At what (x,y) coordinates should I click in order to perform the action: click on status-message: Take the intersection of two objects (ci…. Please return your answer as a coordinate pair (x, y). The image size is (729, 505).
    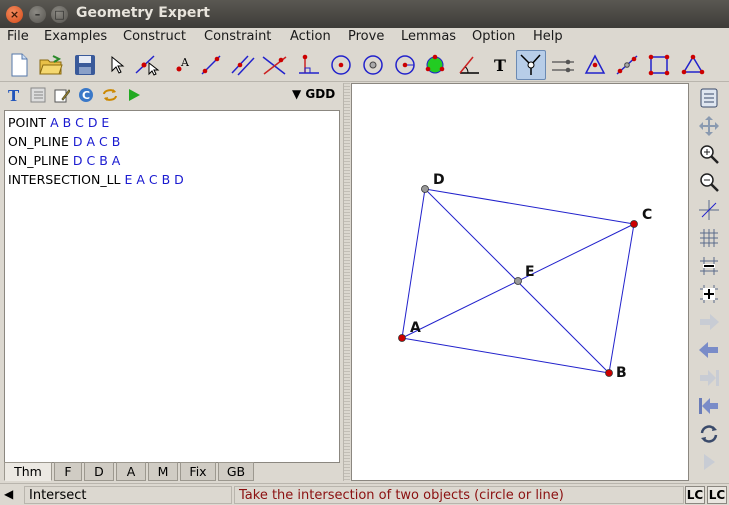
    Looking at the image, I should click on (459, 495).